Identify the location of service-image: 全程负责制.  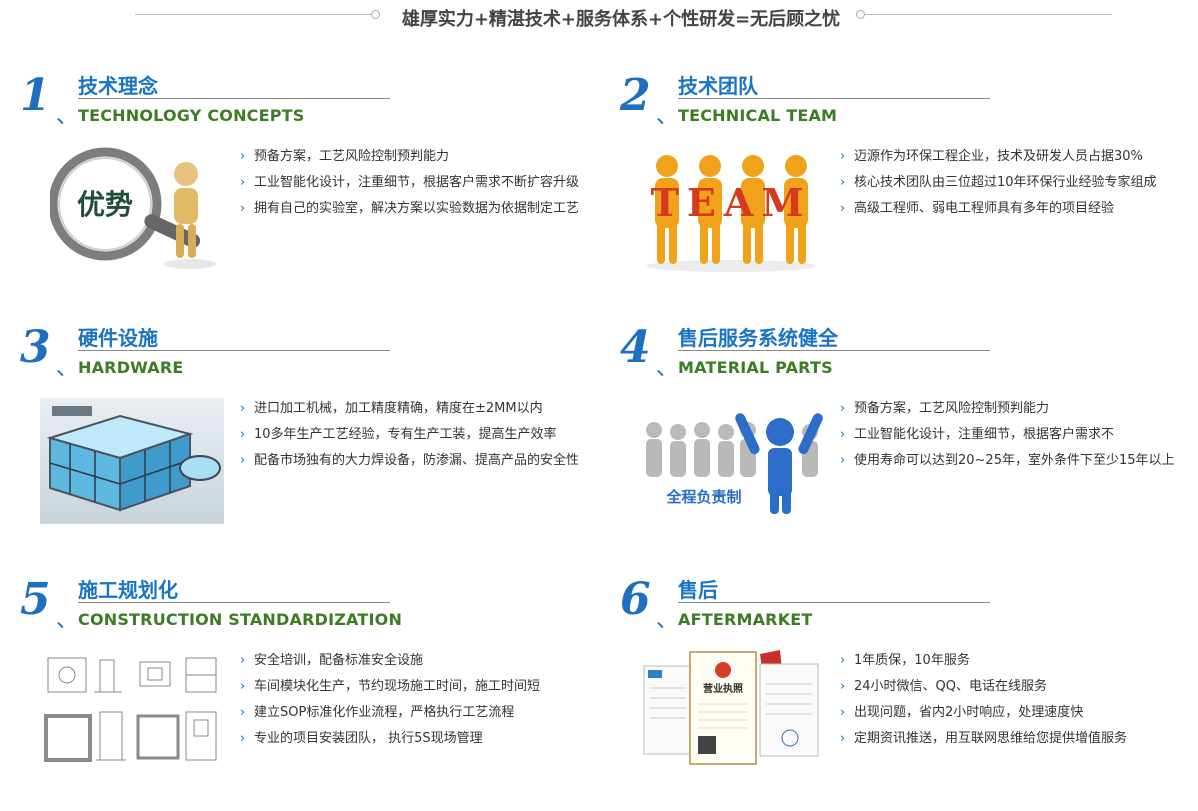
(732, 462).